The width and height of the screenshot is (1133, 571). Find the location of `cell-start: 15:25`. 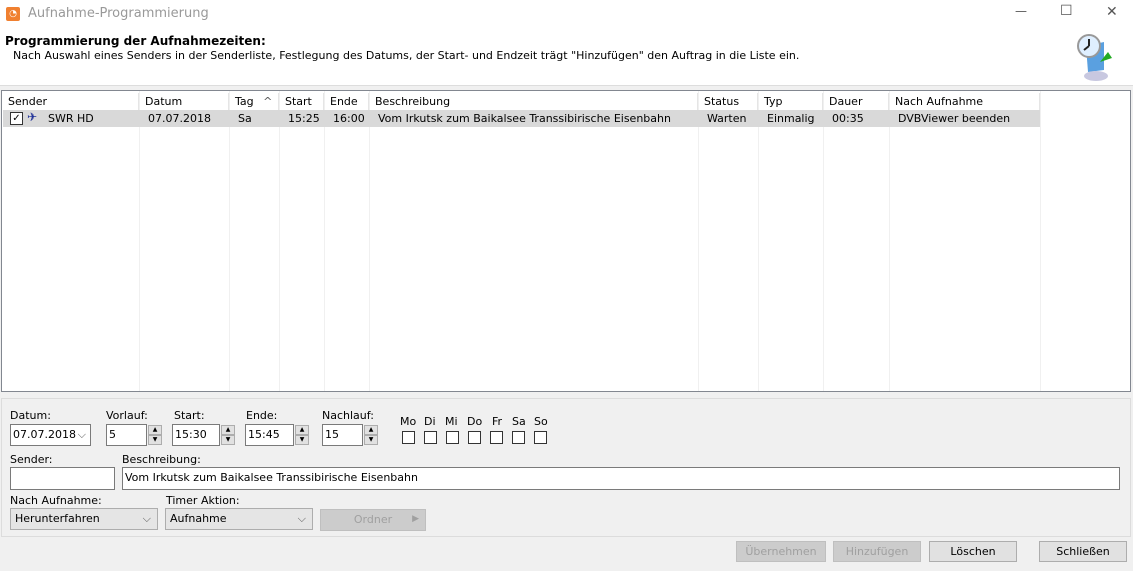

cell-start: 15:25 is located at coordinates (304, 118).